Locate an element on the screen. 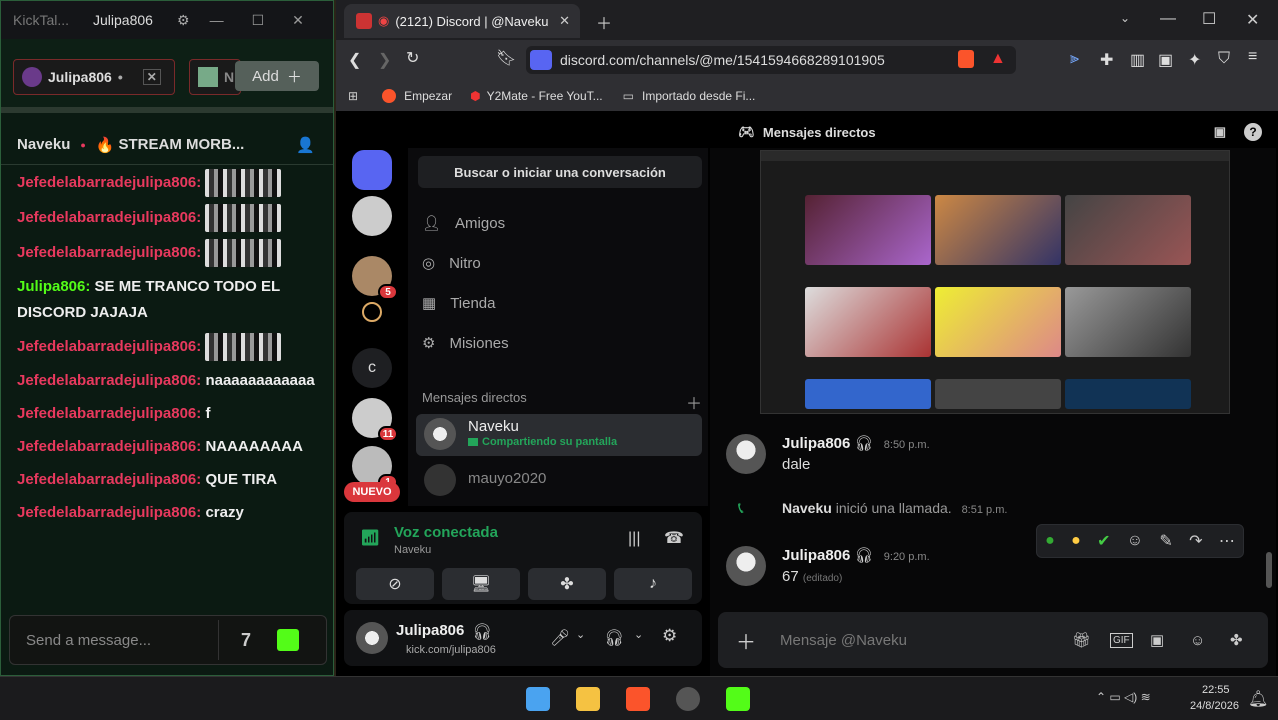  forward-icon: ↷ is located at coordinates (1195, 541).